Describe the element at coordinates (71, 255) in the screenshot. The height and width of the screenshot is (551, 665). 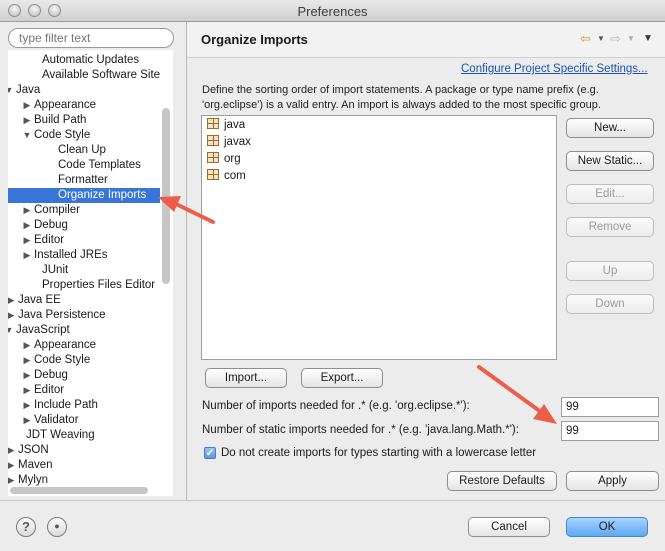
I see `tree-item-label: Installed JREs` at that location.